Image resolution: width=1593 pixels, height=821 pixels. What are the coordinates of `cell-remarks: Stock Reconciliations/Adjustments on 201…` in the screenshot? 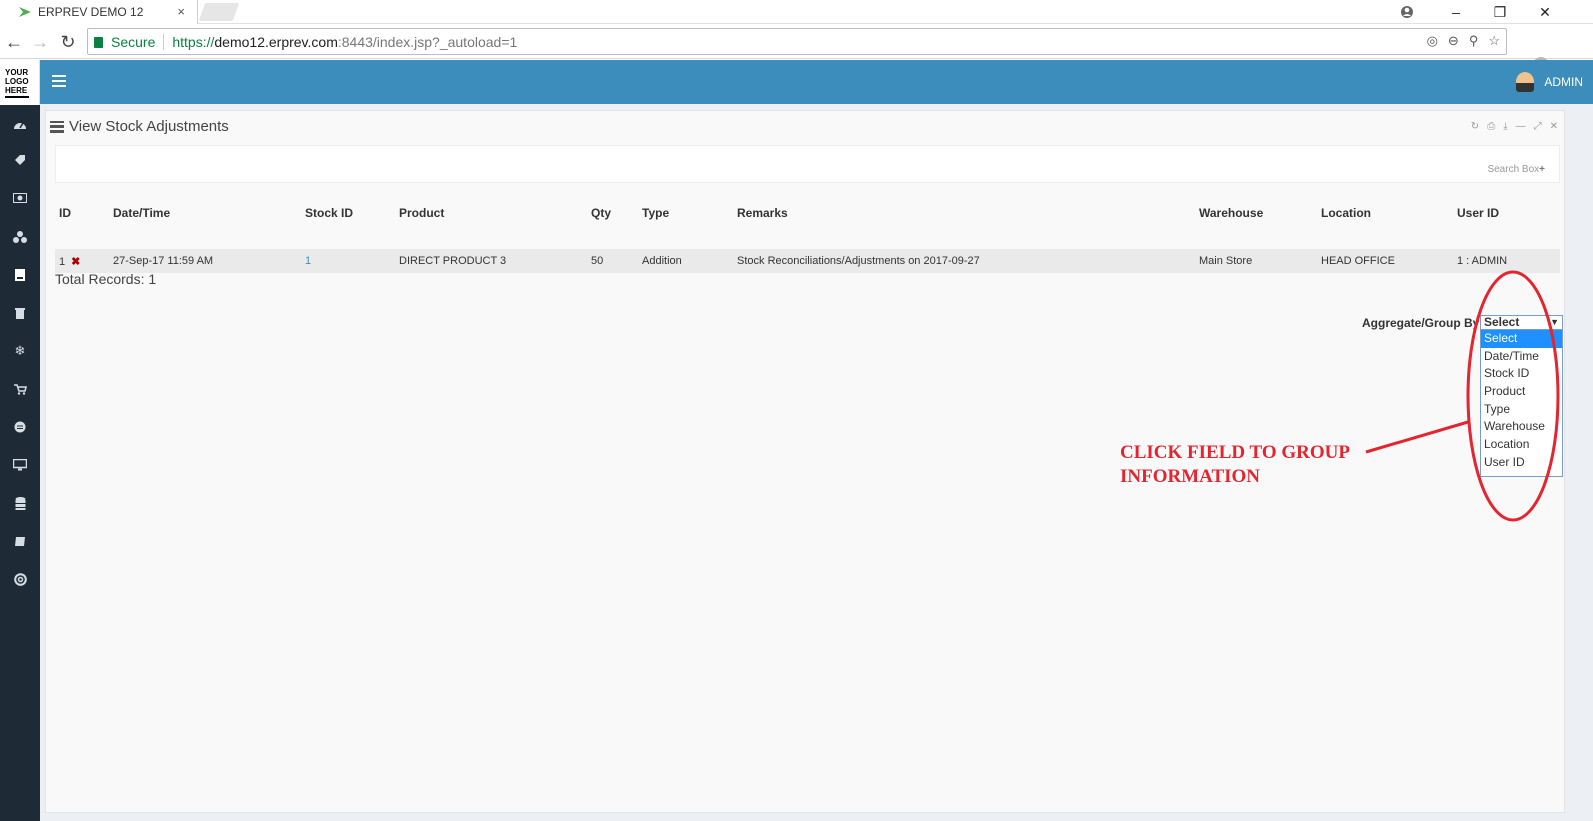 It's located at (968, 261).